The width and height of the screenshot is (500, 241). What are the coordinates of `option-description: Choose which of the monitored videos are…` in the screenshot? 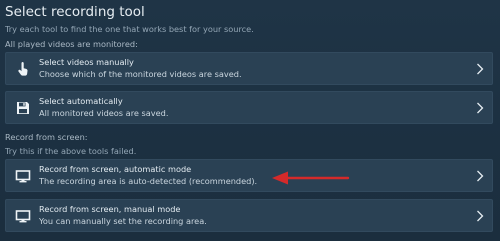 It's located at (140, 74).